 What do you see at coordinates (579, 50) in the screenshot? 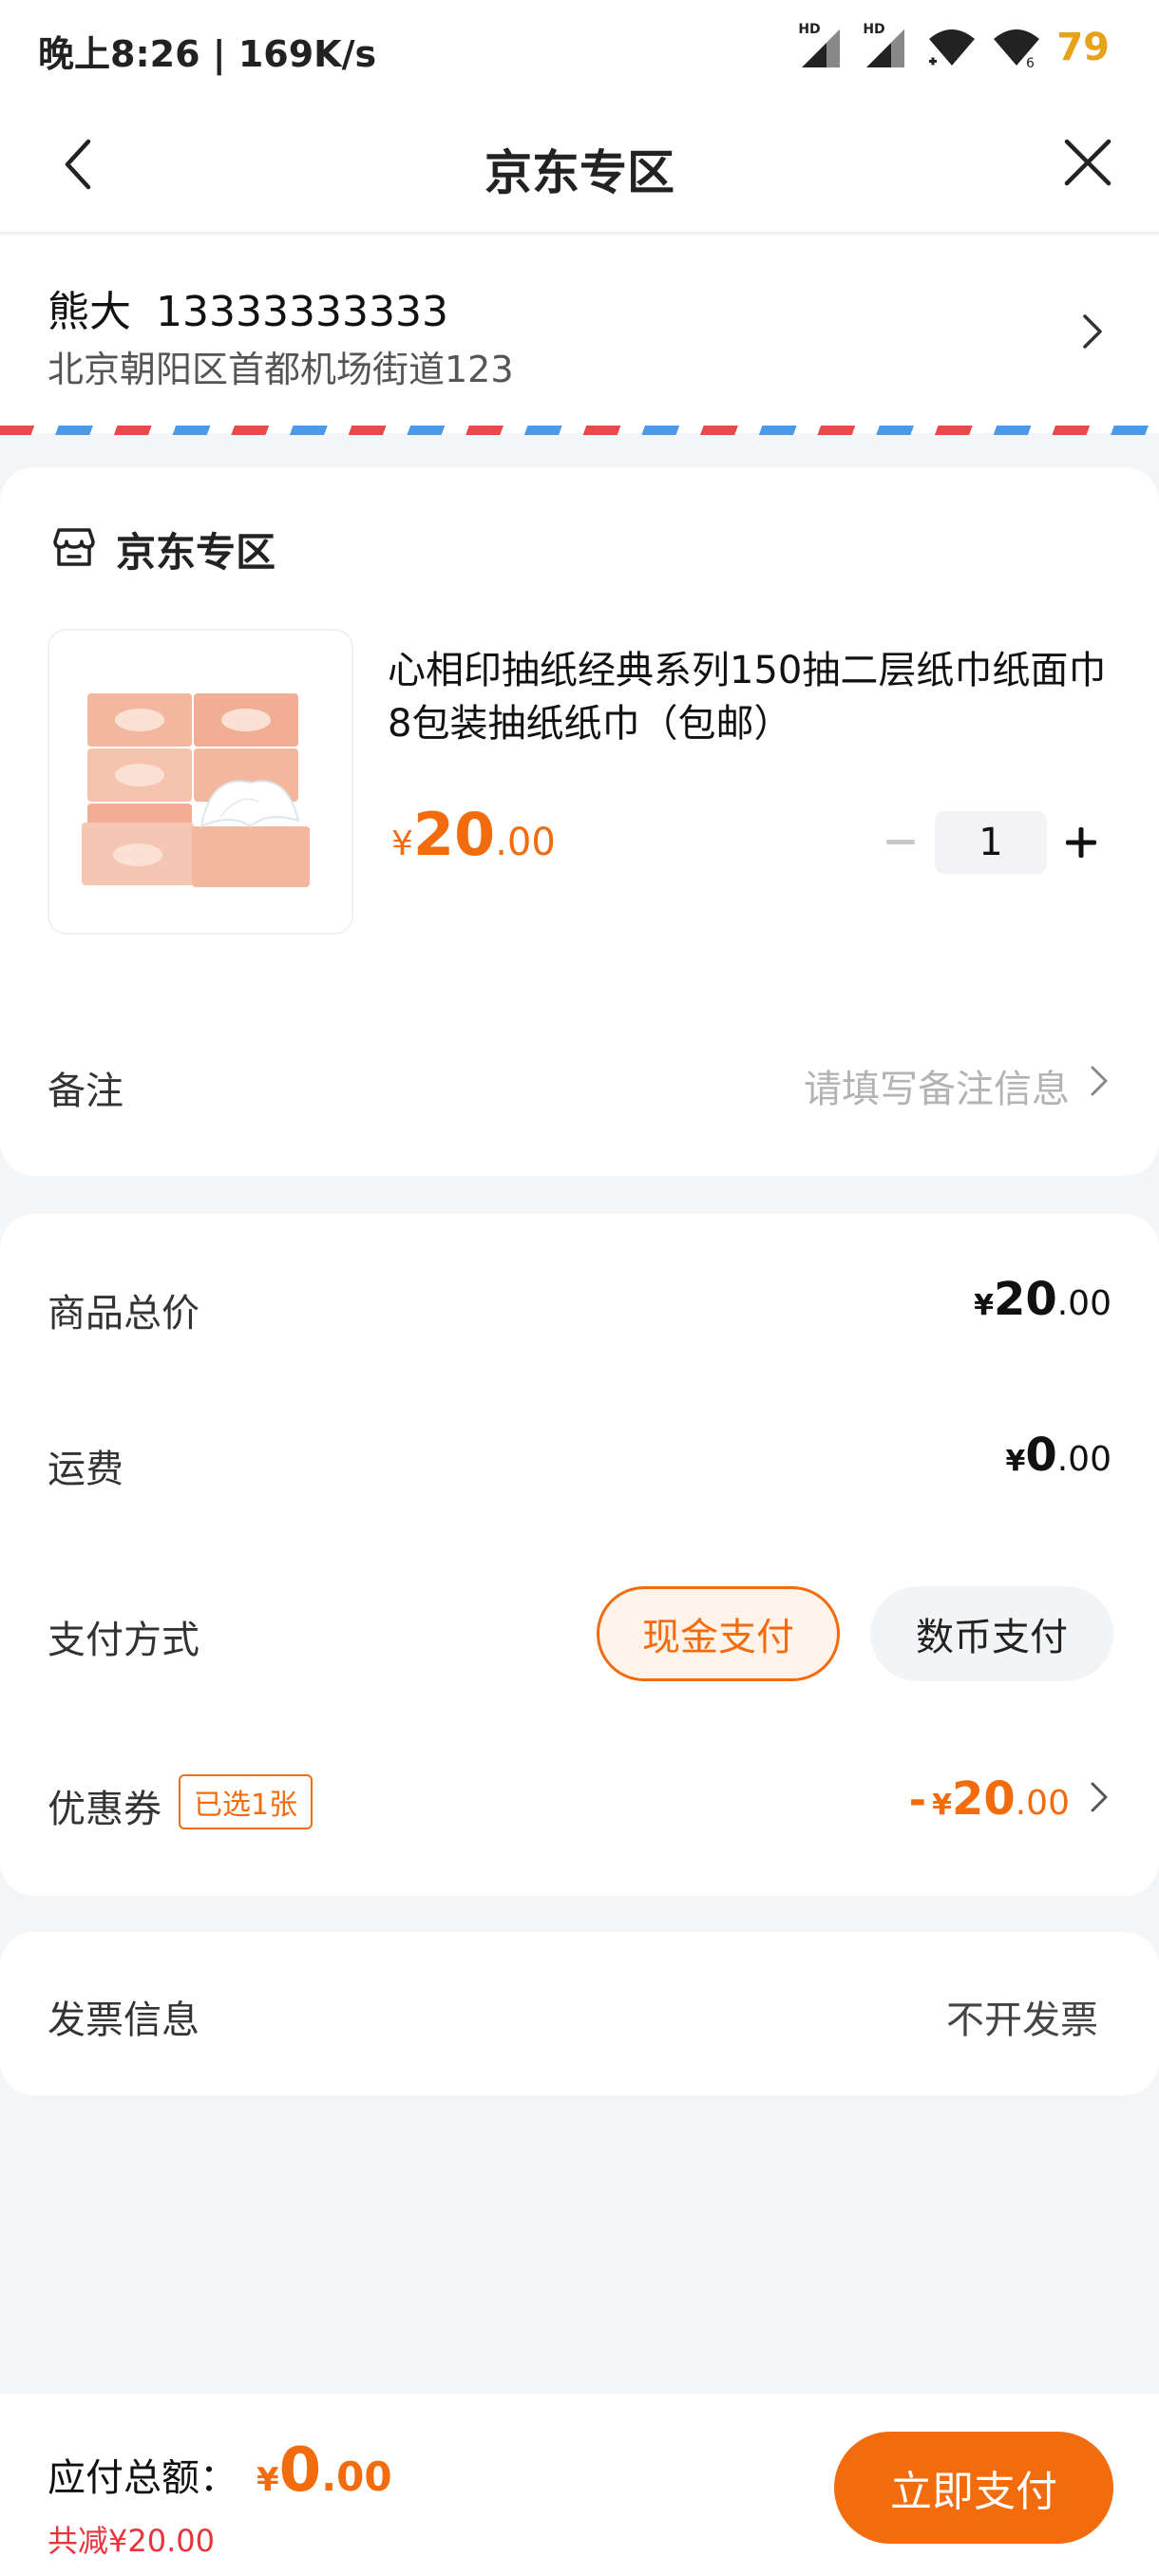
I see `status-bar: 晚上8:26 | 169K/s HD HD 6 79` at bounding box center [579, 50].